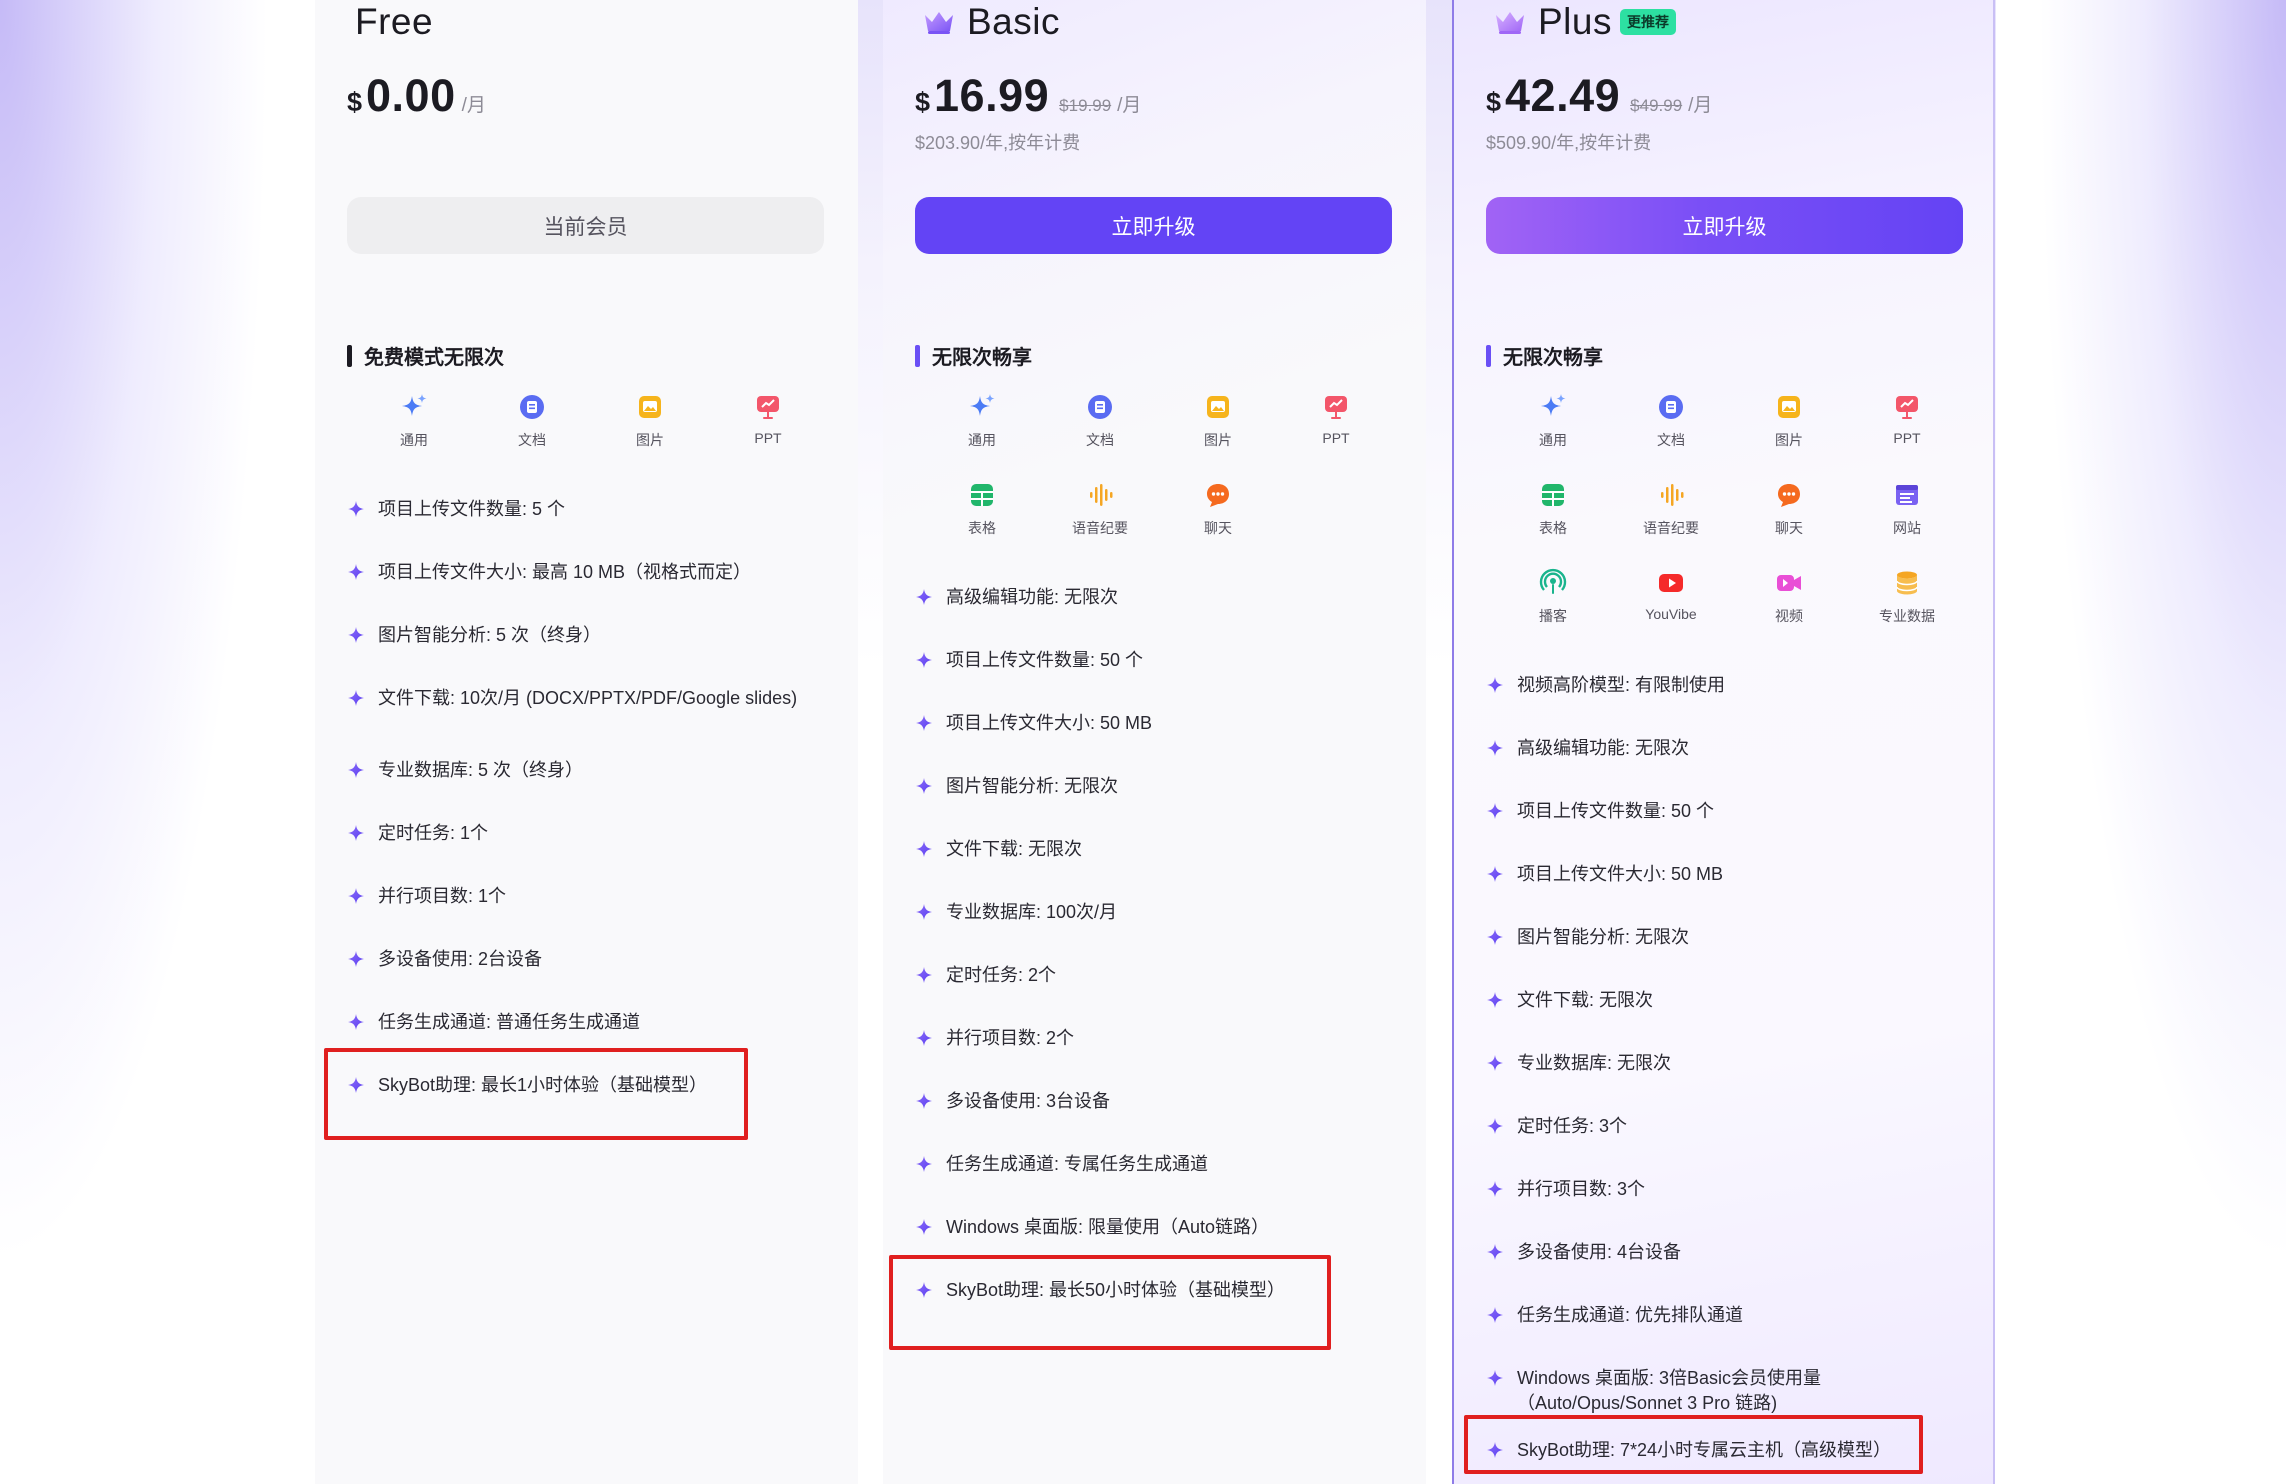 This screenshot has height=1484, width=2286. I want to click on plan-name: Free, so click(394, 21).